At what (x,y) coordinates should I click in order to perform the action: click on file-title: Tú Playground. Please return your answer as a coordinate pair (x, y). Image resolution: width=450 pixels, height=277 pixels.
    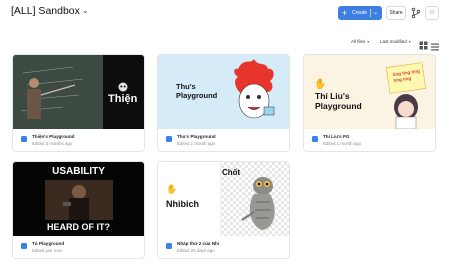
    Looking at the image, I should click on (48, 243).